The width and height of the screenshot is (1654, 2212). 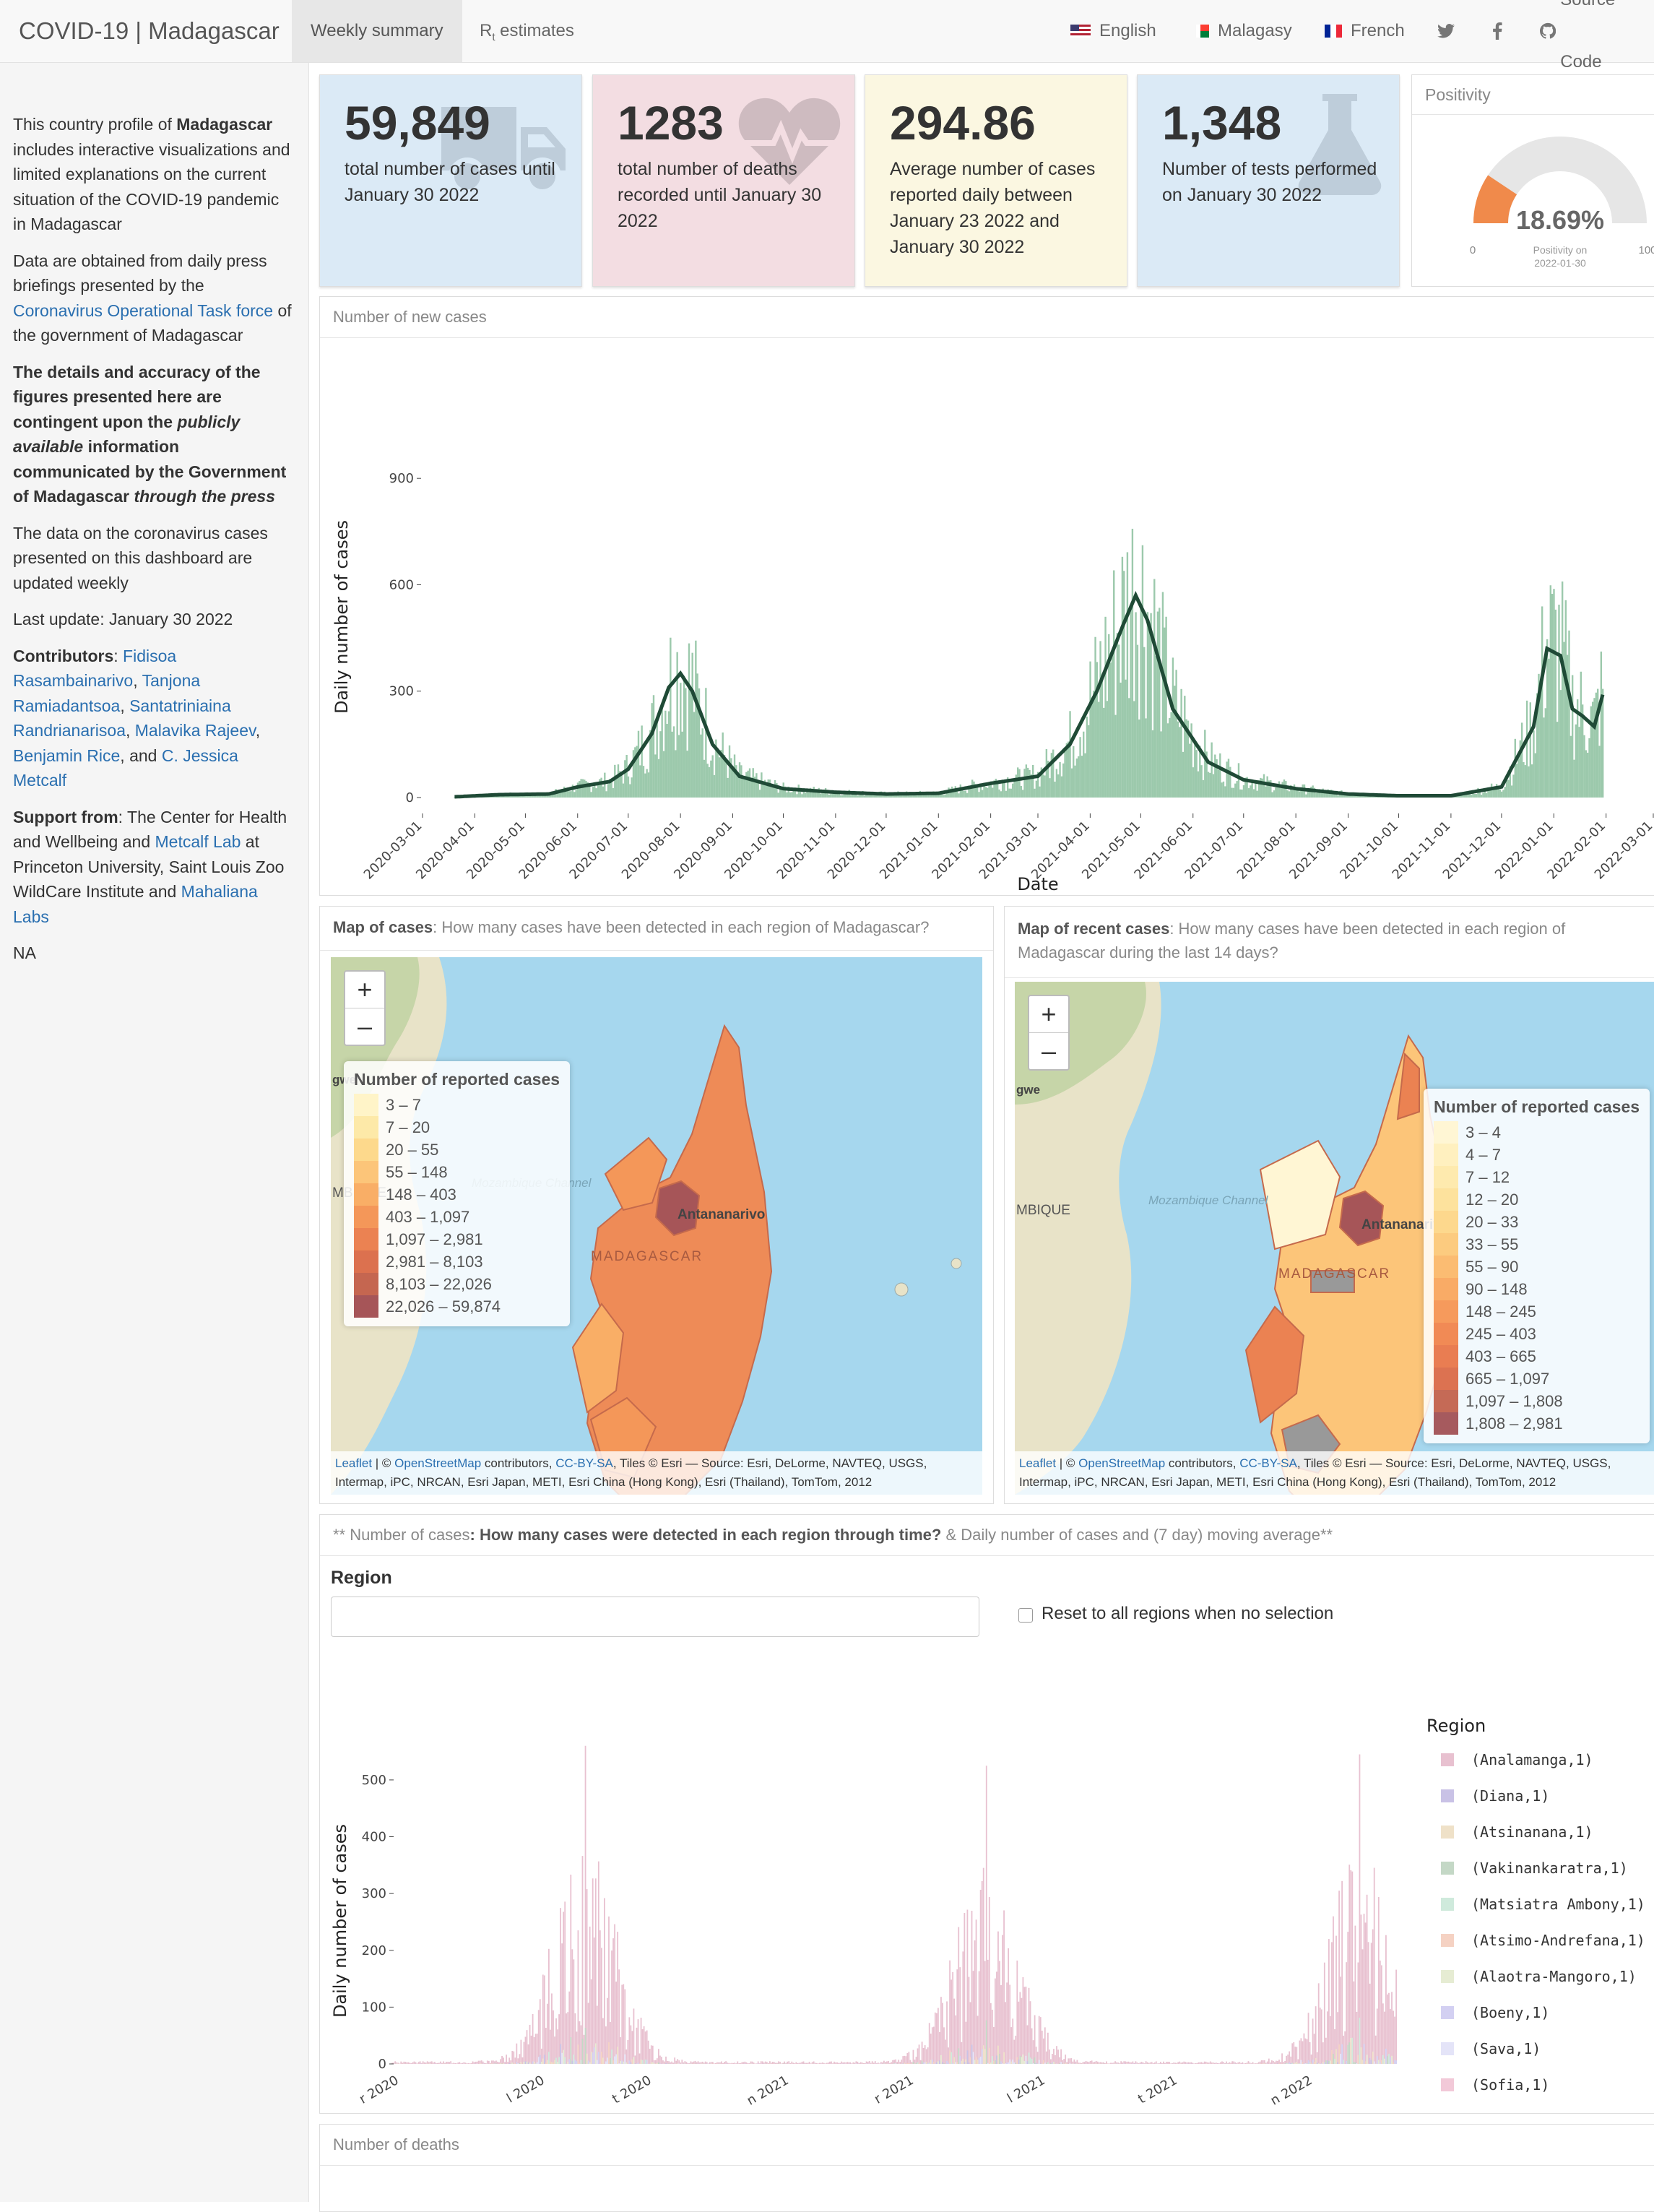 I want to click on region-legend-item: (Vakinankaratra,1), so click(x=1549, y=1868).